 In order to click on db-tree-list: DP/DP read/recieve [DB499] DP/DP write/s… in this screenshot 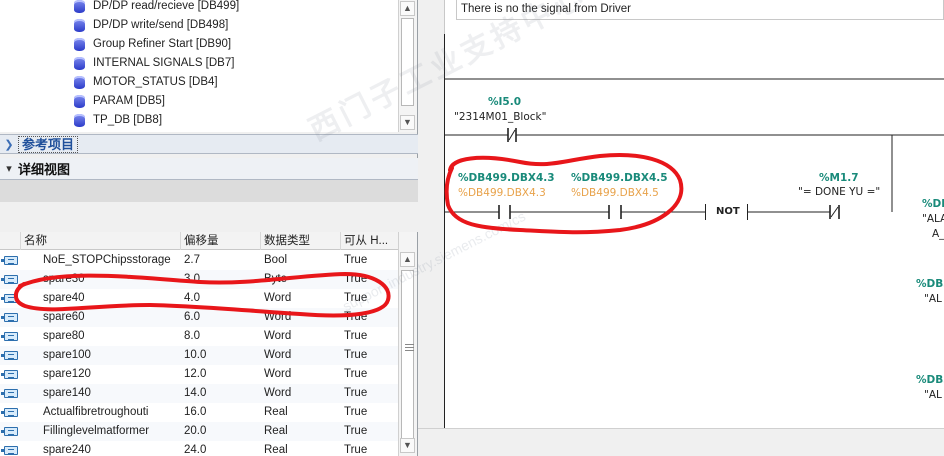, I will do `click(199, 66)`.